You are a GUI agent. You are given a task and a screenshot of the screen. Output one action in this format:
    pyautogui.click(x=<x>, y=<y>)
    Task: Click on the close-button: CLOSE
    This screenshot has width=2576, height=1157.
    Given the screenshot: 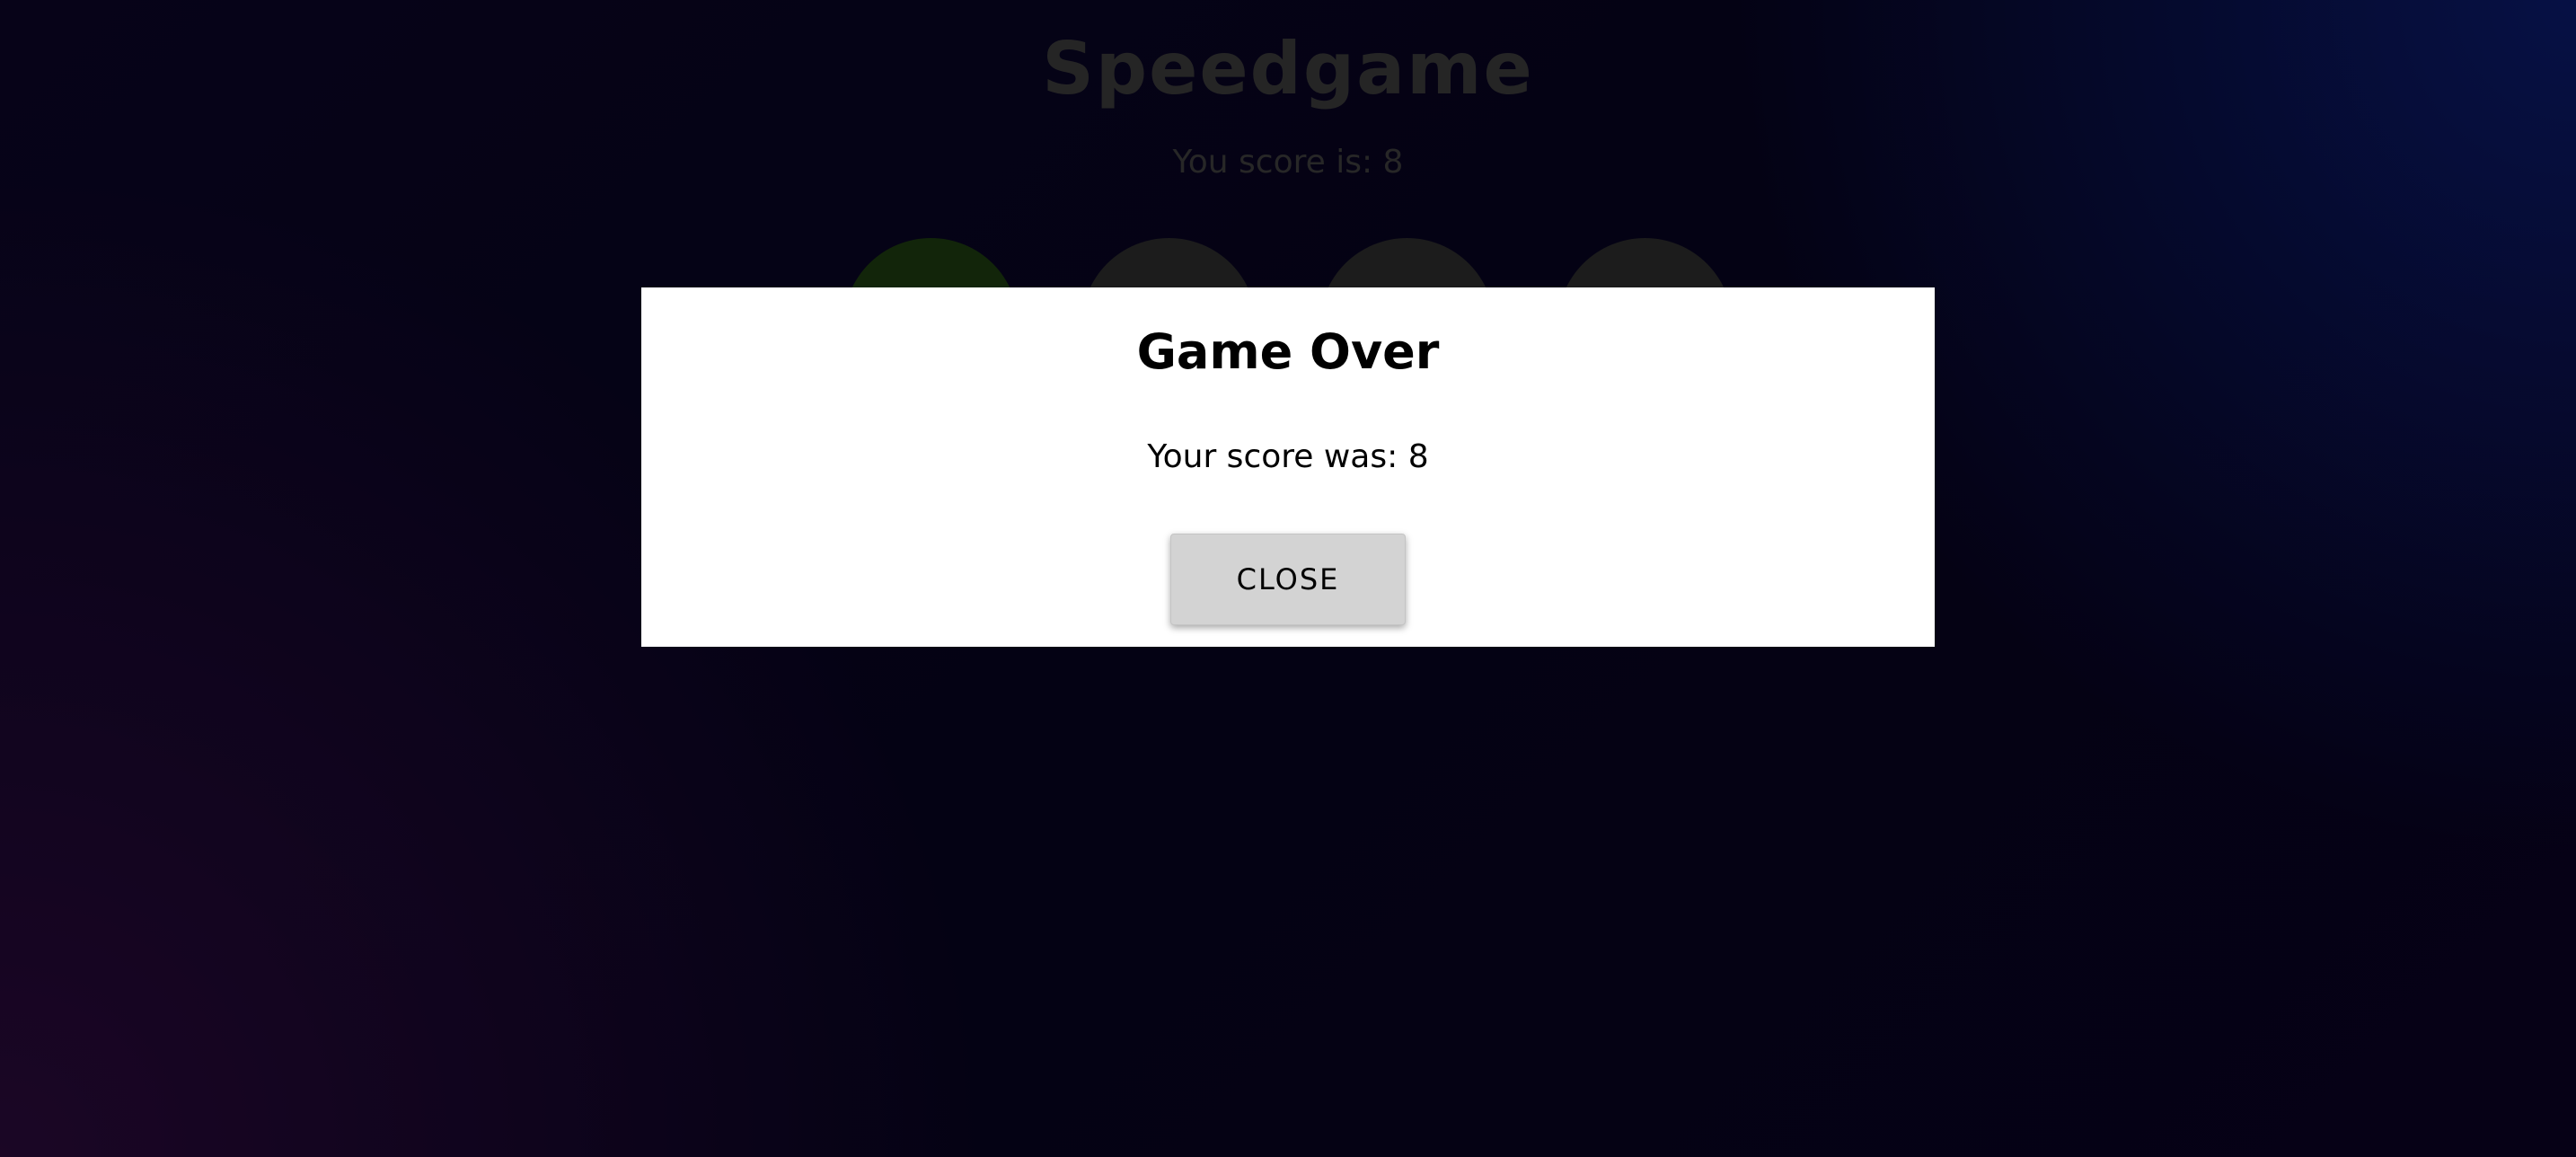 What is the action you would take?
    pyautogui.click(x=1288, y=579)
    